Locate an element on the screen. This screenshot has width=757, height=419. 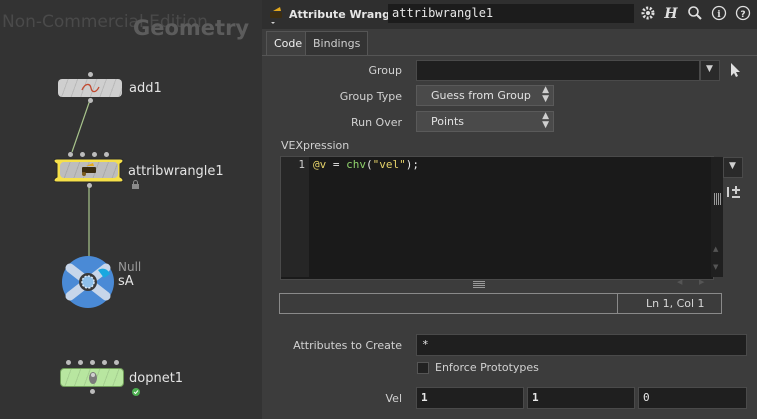
node-dopnet1: dopnet1 is located at coordinates (148, 380).